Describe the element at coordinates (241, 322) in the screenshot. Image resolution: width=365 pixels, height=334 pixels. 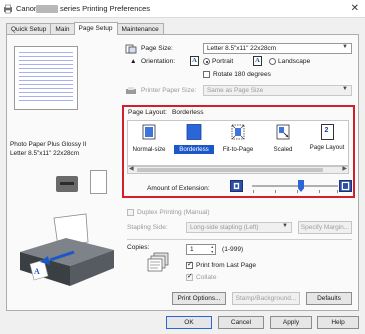
I see `cancel-button: Cancel` at that location.